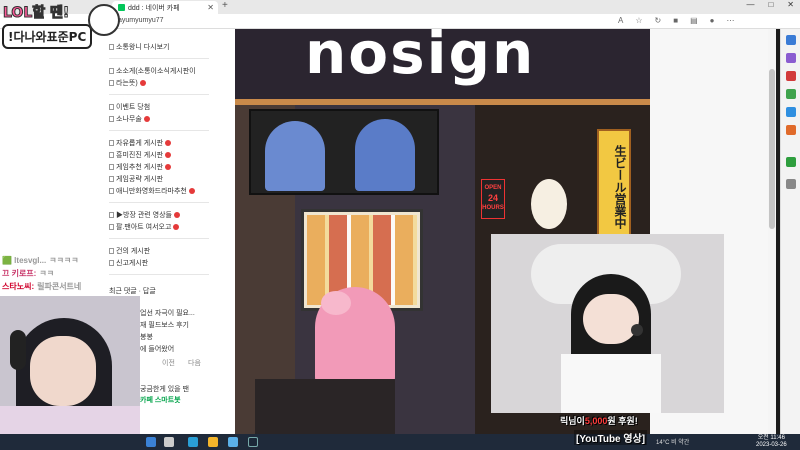 The width and height of the screenshot is (800, 450). What do you see at coordinates (791, 130) in the screenshot?
I see `drop-sidebar-icon` at bounding box center [791, 130].